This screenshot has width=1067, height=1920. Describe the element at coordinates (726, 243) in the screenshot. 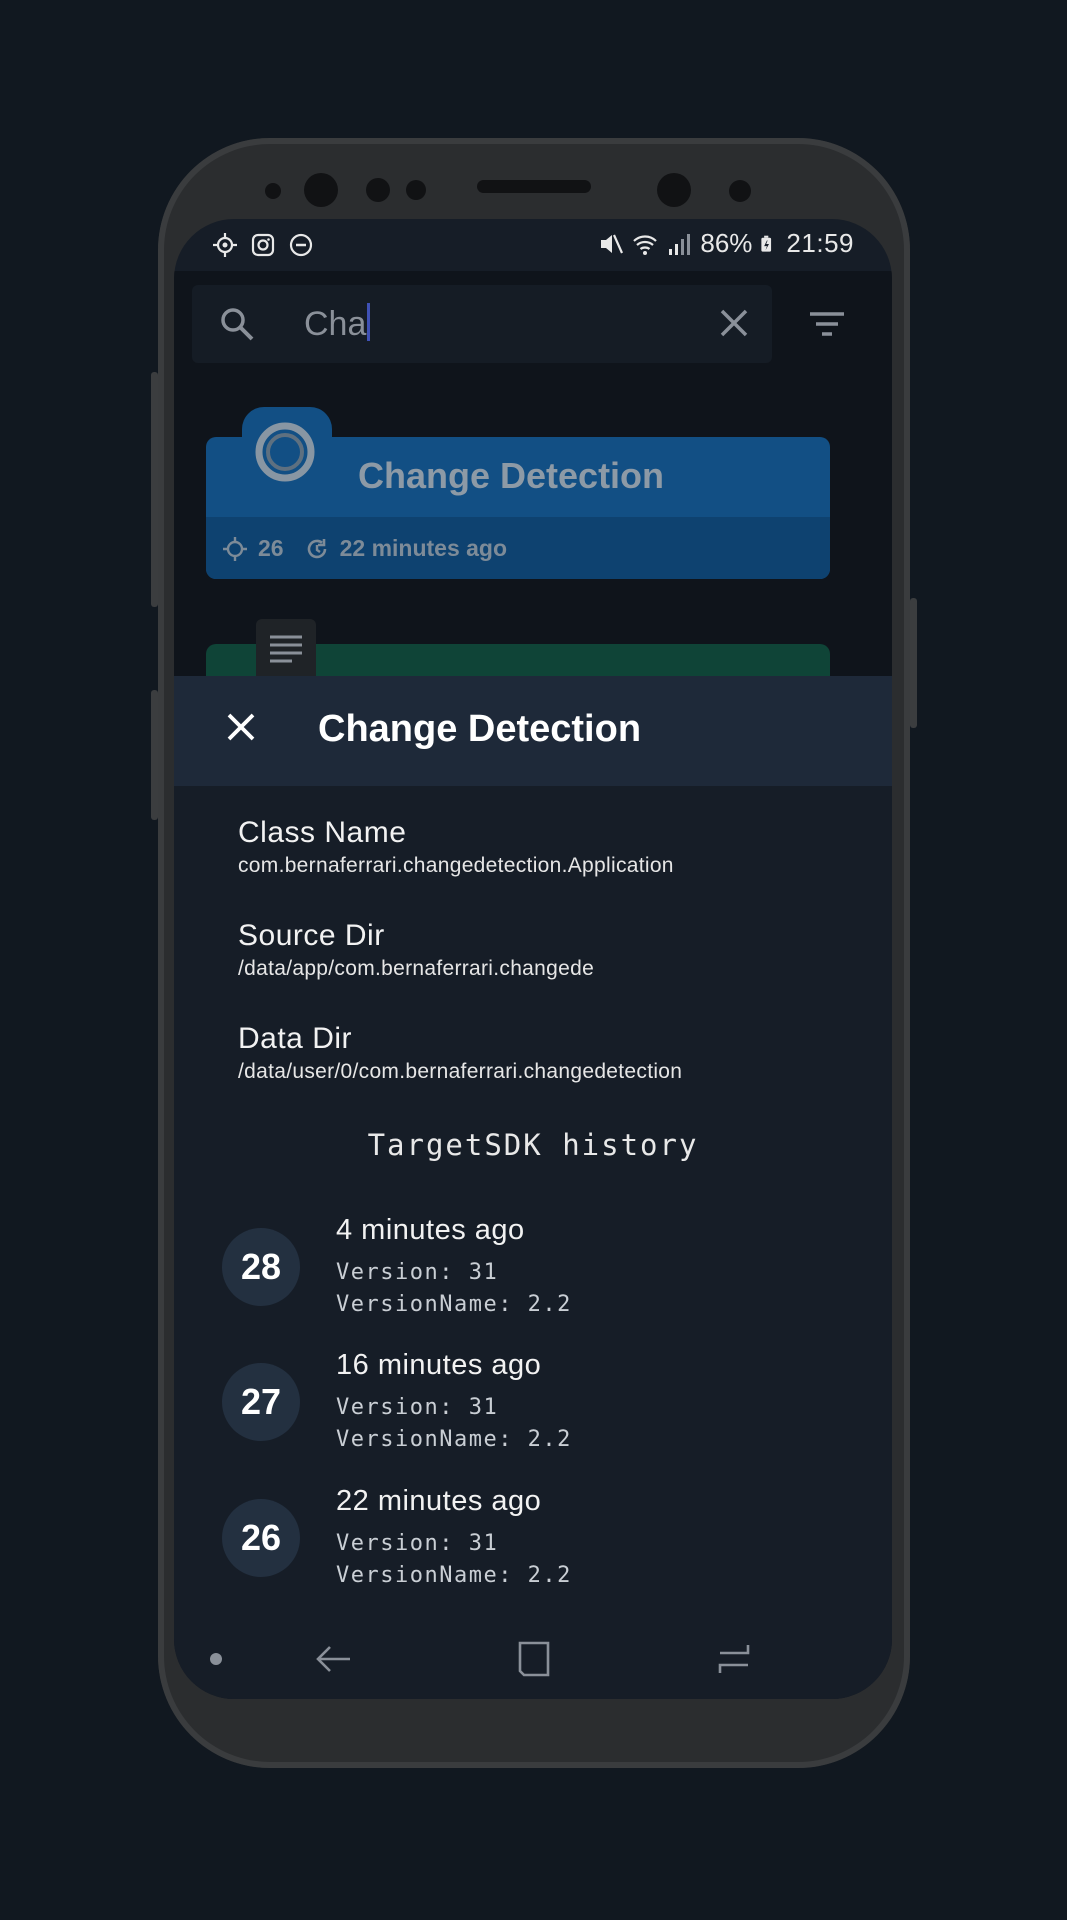

I see `battery-percent: 86%` at that location.